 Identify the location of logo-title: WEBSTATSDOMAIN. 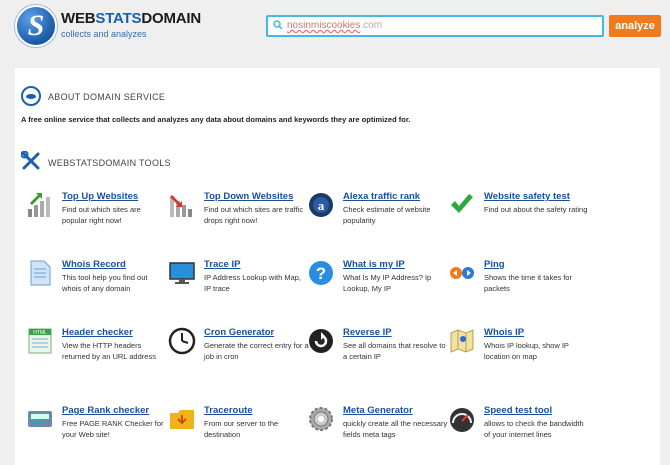
(131, 18).